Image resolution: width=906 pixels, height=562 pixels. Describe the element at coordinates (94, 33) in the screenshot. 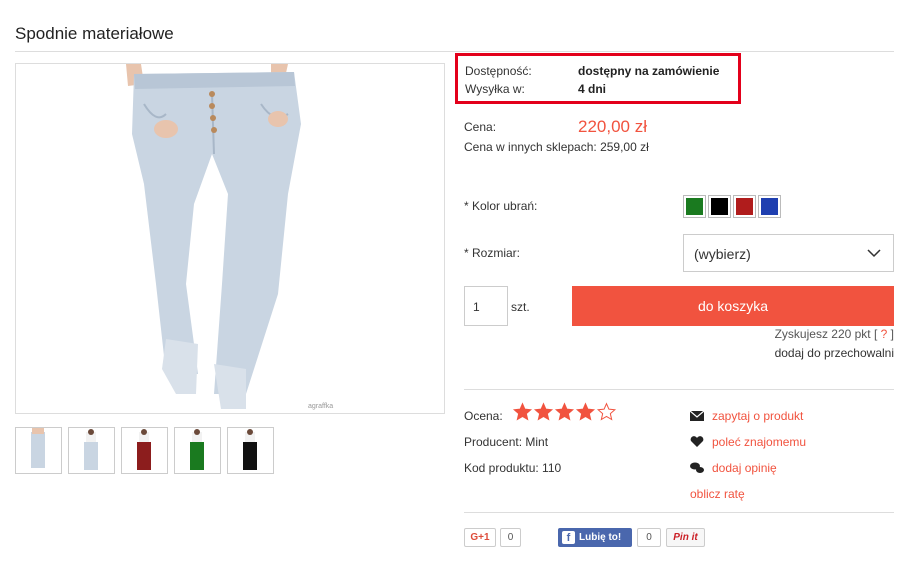

I see `product-title: Spodnie materiałowe` at that location.